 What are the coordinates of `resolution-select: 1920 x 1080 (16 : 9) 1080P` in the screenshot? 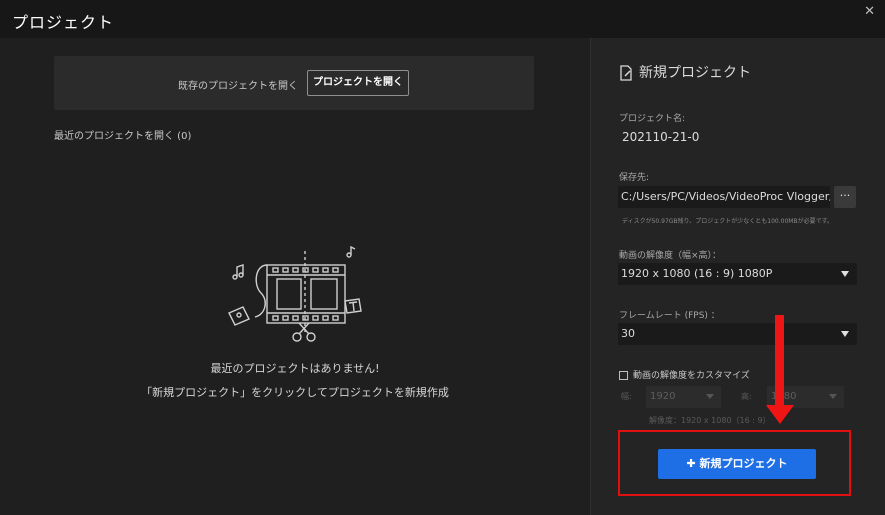 It's located at (737, 274).